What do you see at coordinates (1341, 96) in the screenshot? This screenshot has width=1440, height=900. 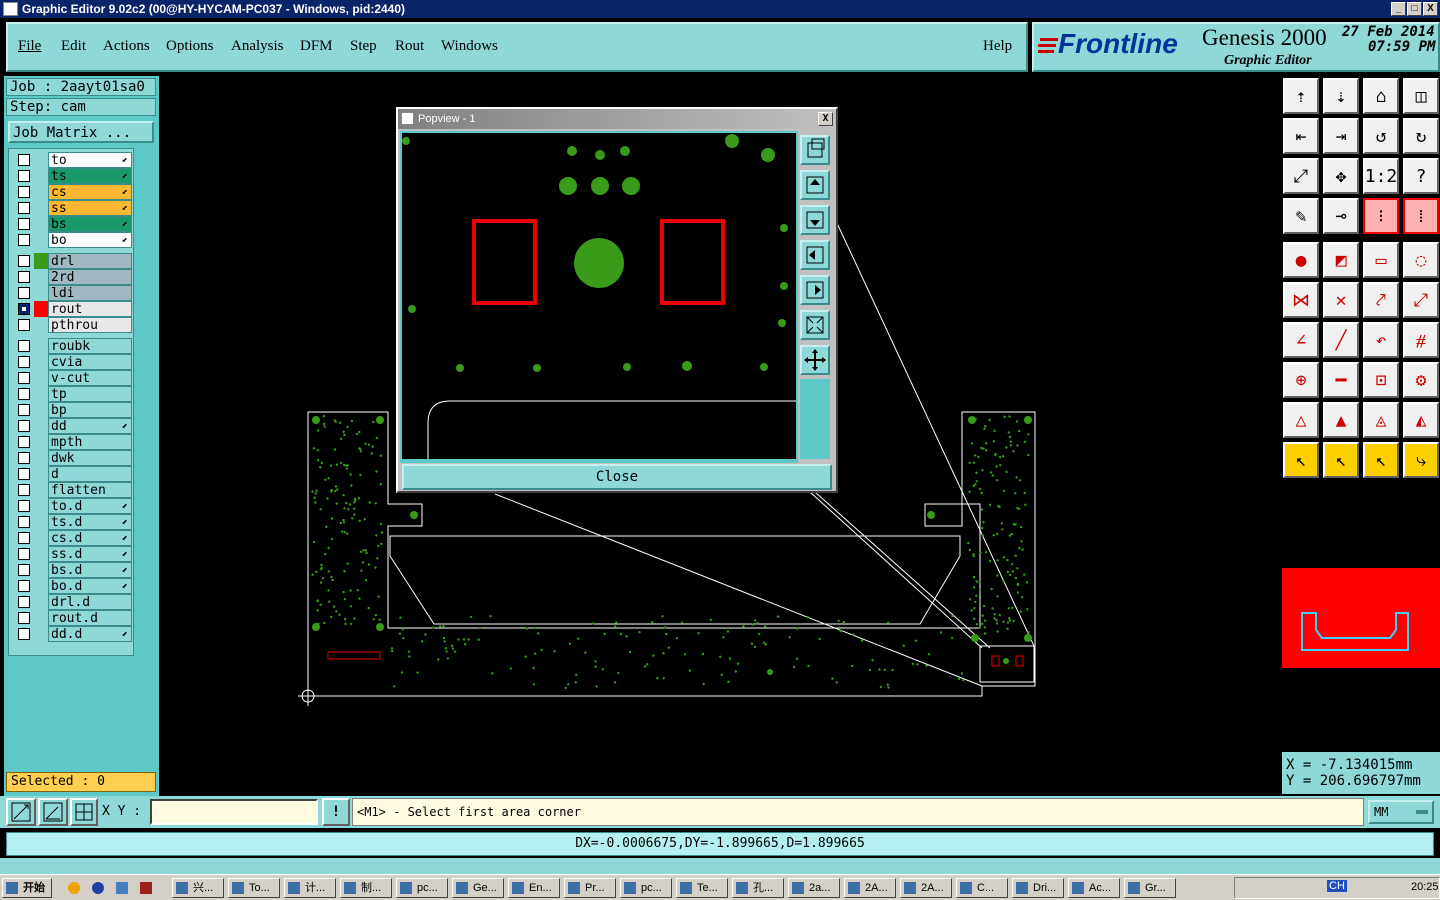 I see `layer-down-icon: ⇣` at bounding box center [1341, 96].